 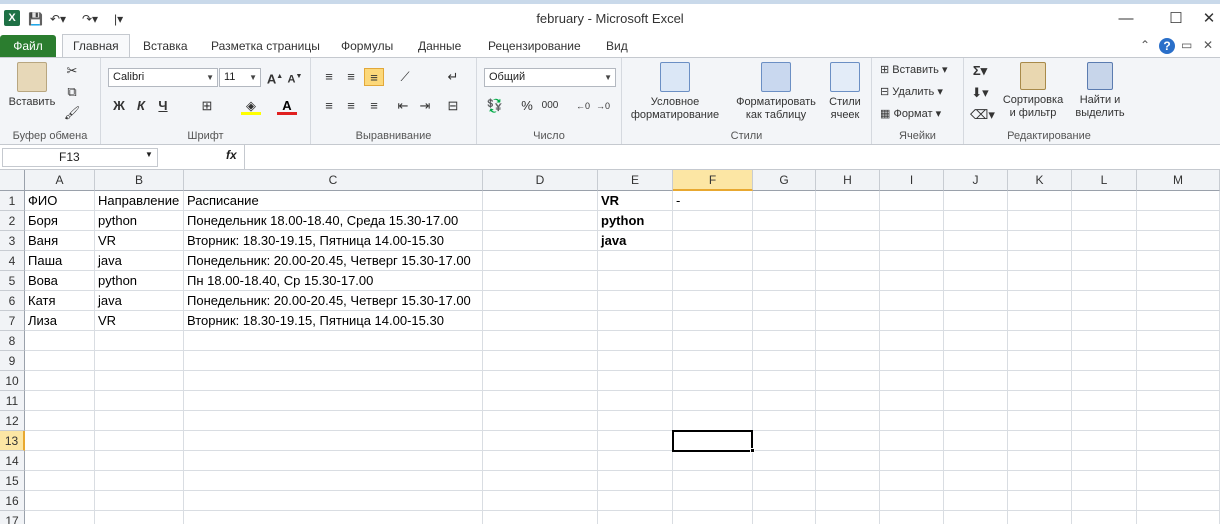 I want to click on copy-icon: ⧉, so click(x=72, y=92).